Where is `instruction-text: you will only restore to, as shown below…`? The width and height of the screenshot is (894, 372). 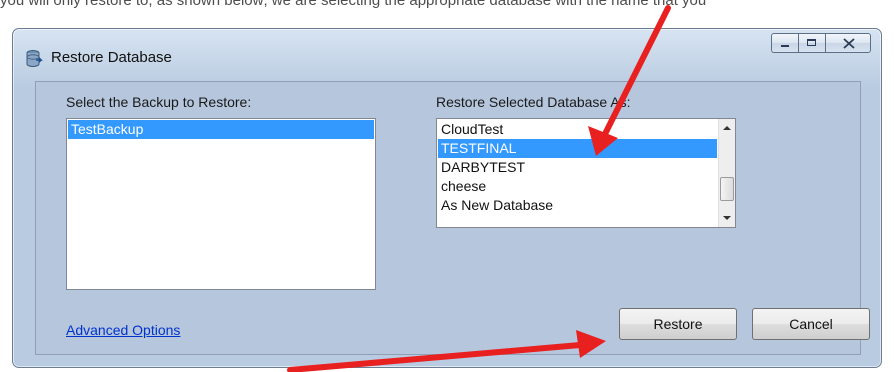
instruction-text: you will only restore to, as shown below… is located at coordinates (353, 4).